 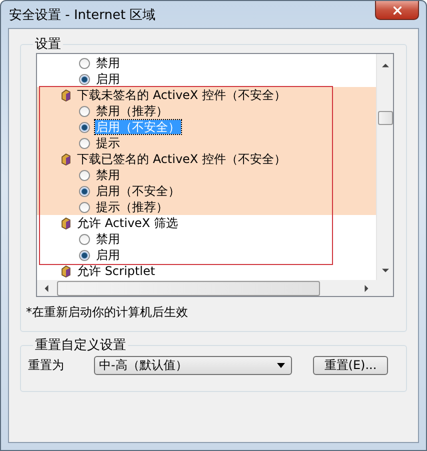 What do you see at coordinates (116, 271) in the screenshot?
I see `category-label: 允许 Scriptlet` at bounding box center [116, 271].